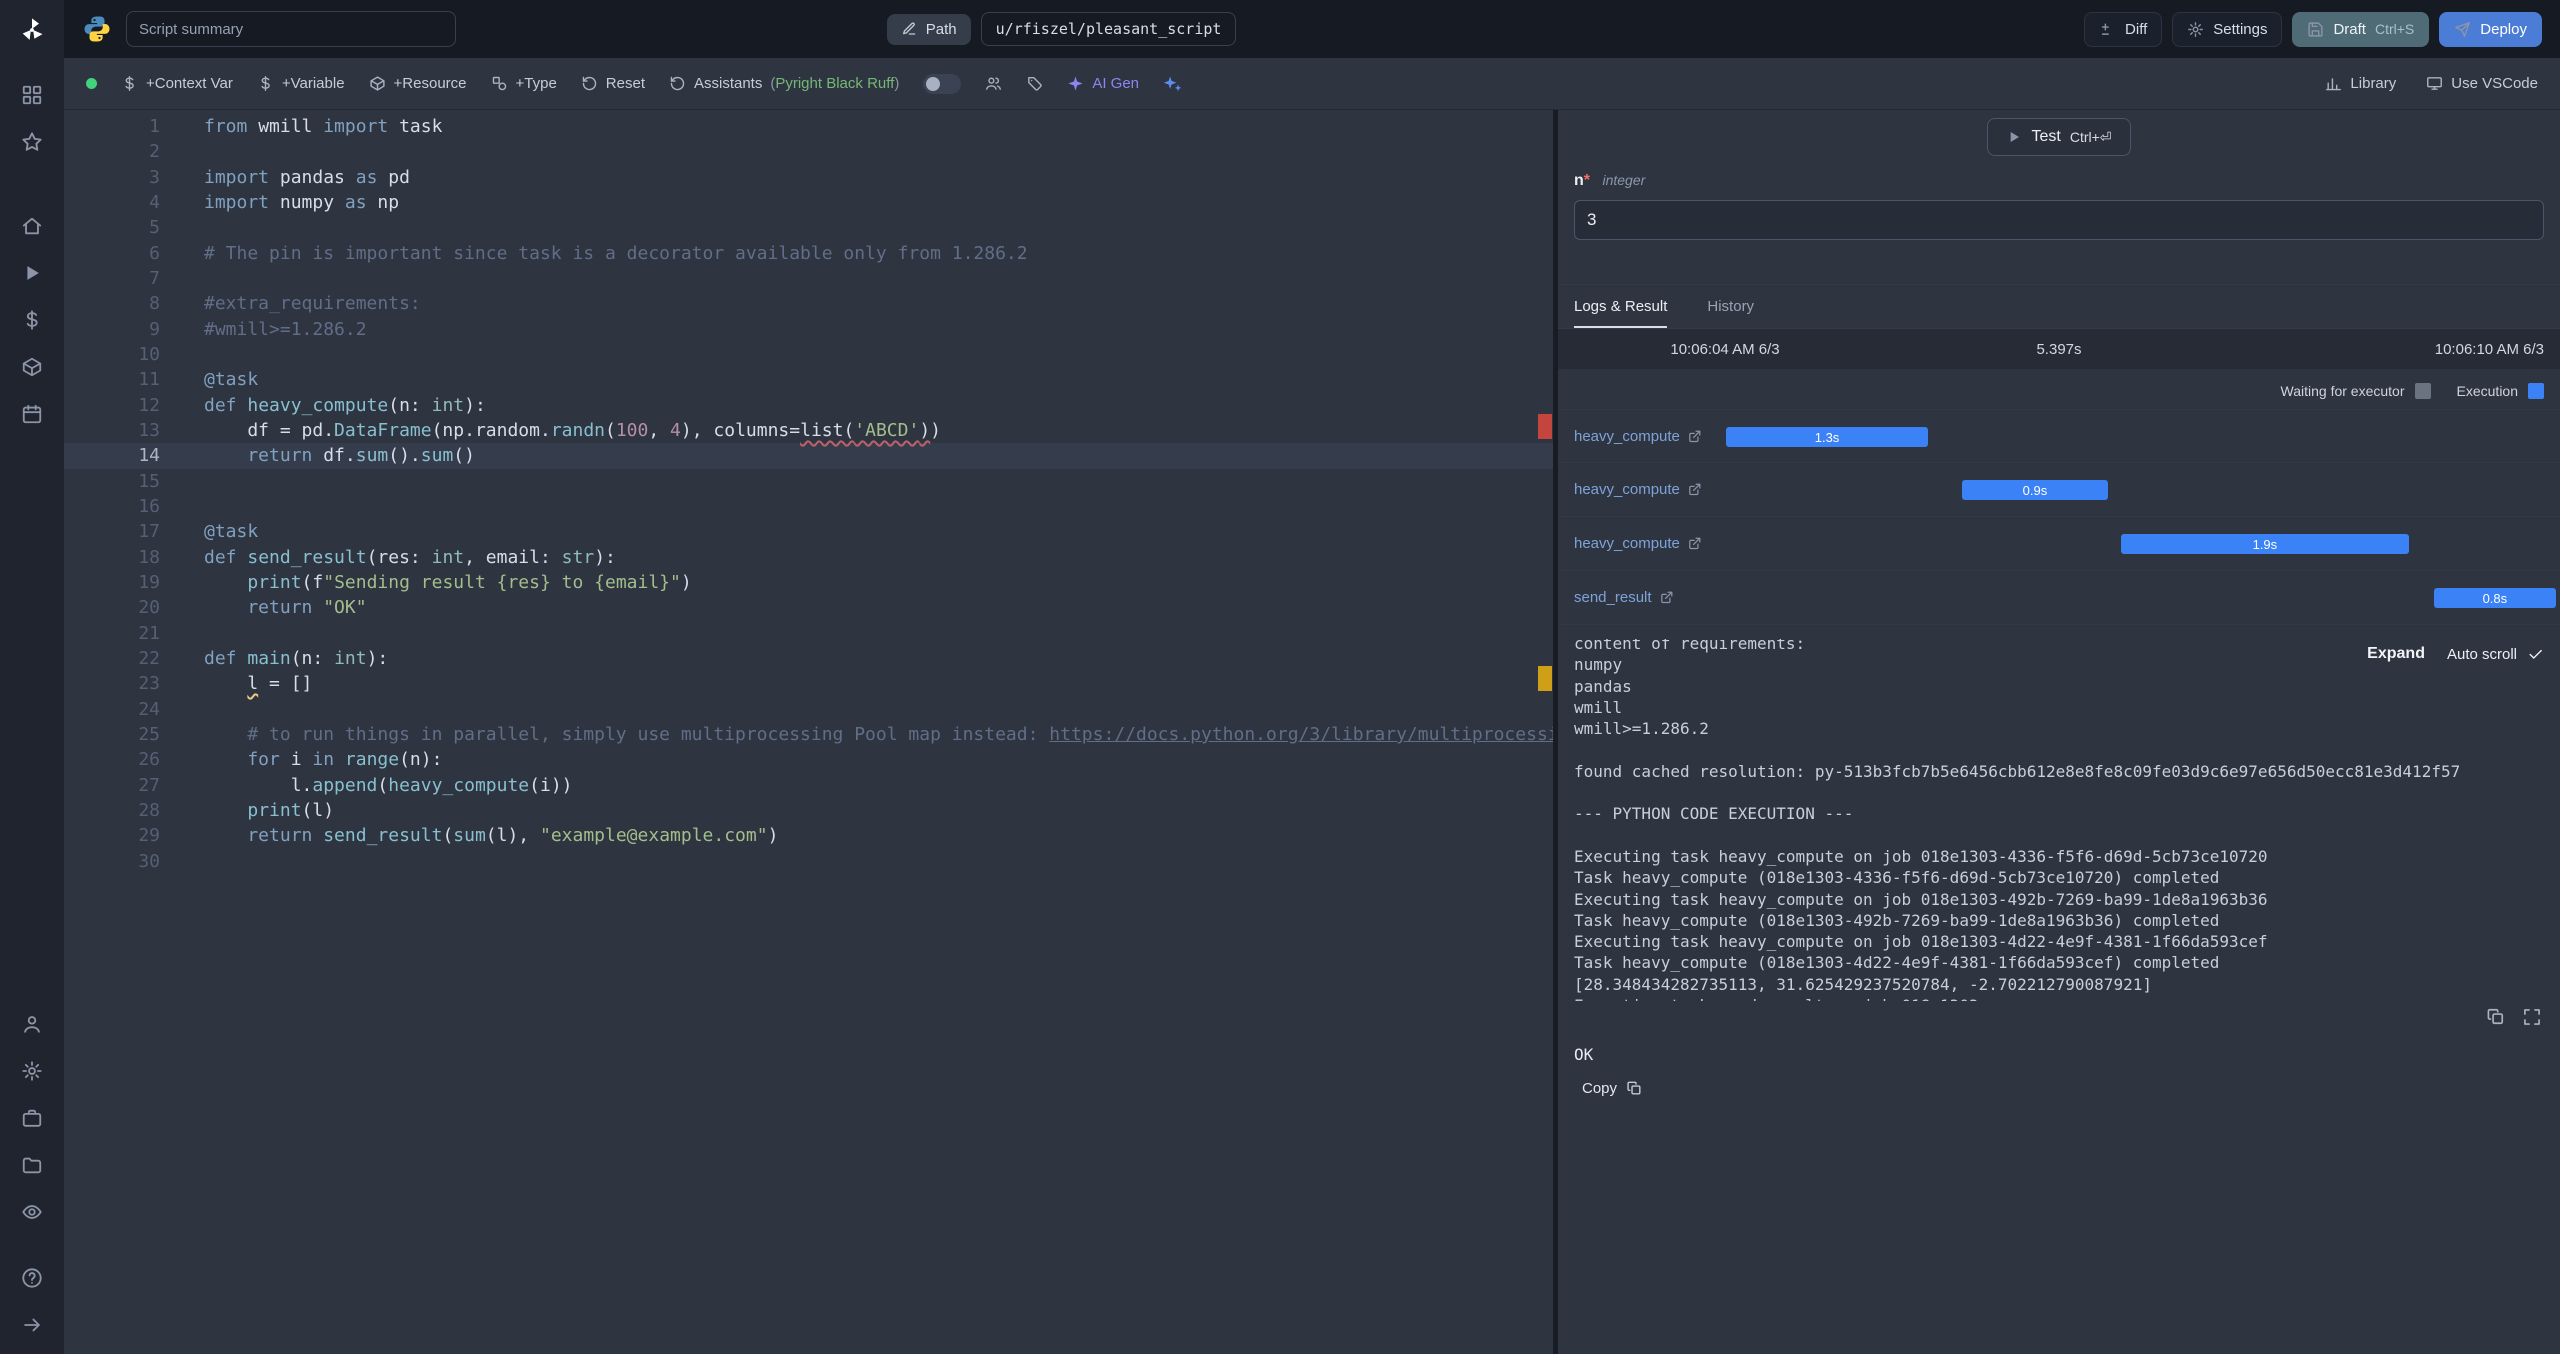  Describe the element at coordinates (32, 1325) in the screenshot. I see `expand-sidebar-icon` at that location.